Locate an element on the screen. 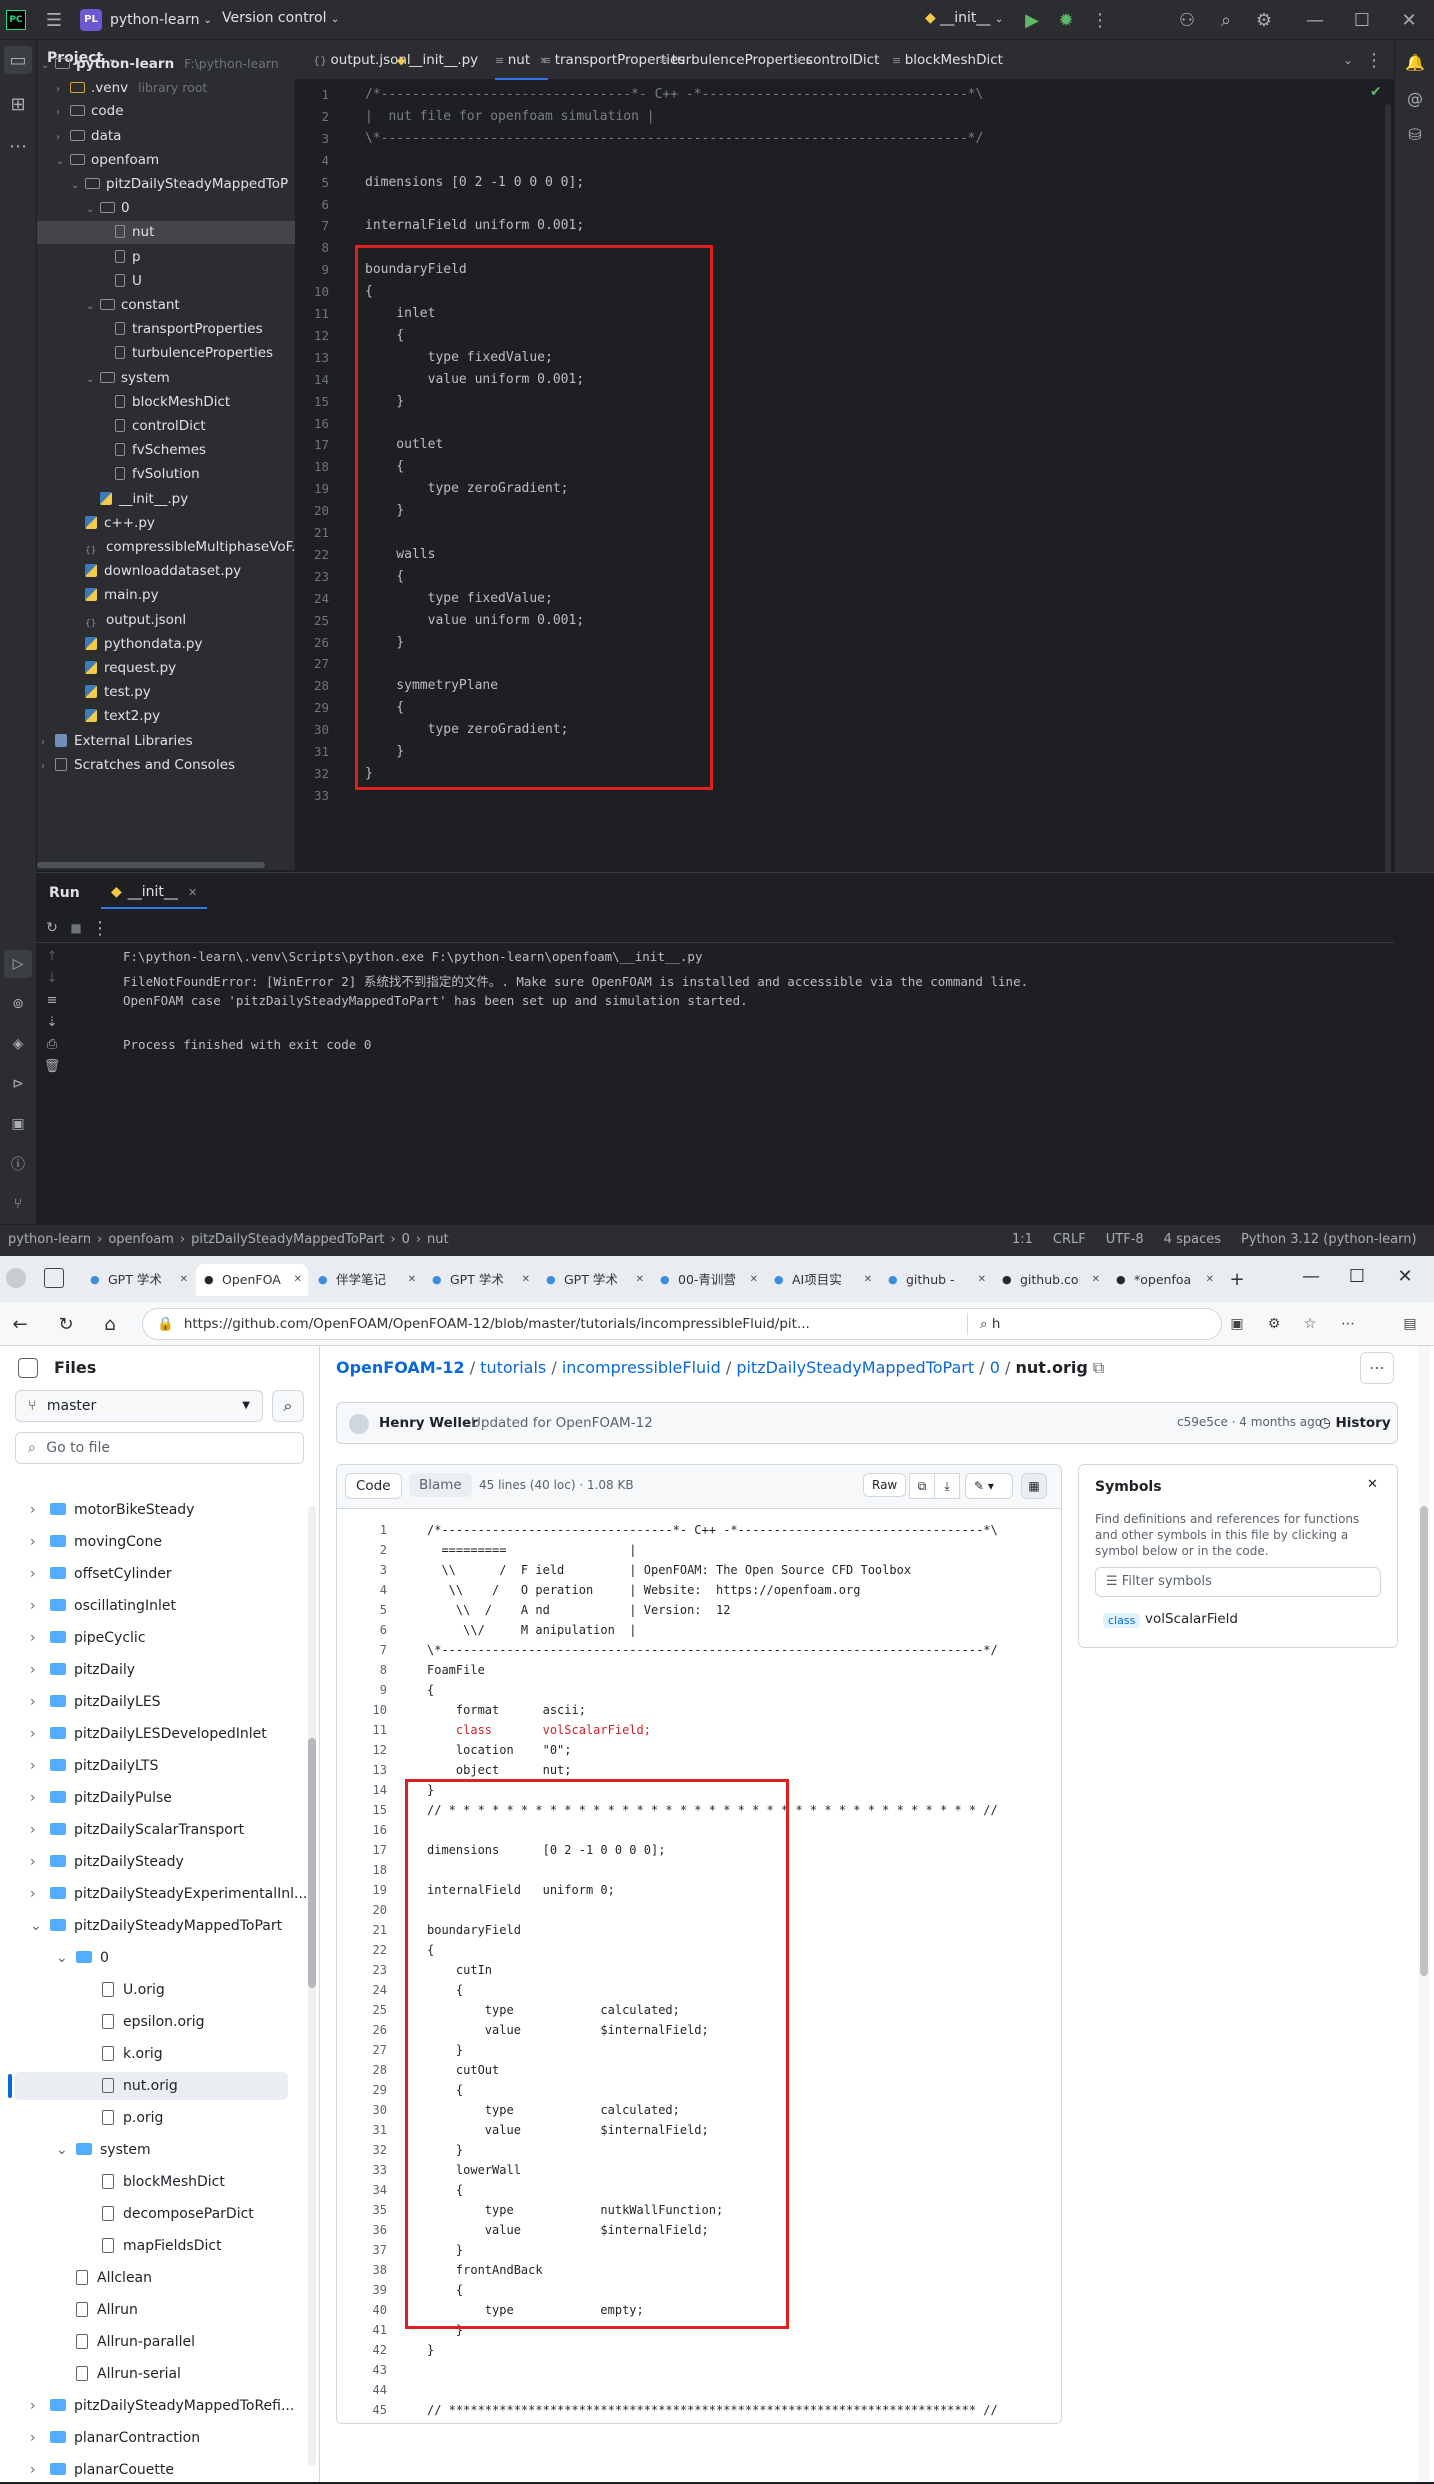 The width and height of the screenshot is (1434, 2484). problems-icon: ⓘ is located at coordinates (18, 1164).